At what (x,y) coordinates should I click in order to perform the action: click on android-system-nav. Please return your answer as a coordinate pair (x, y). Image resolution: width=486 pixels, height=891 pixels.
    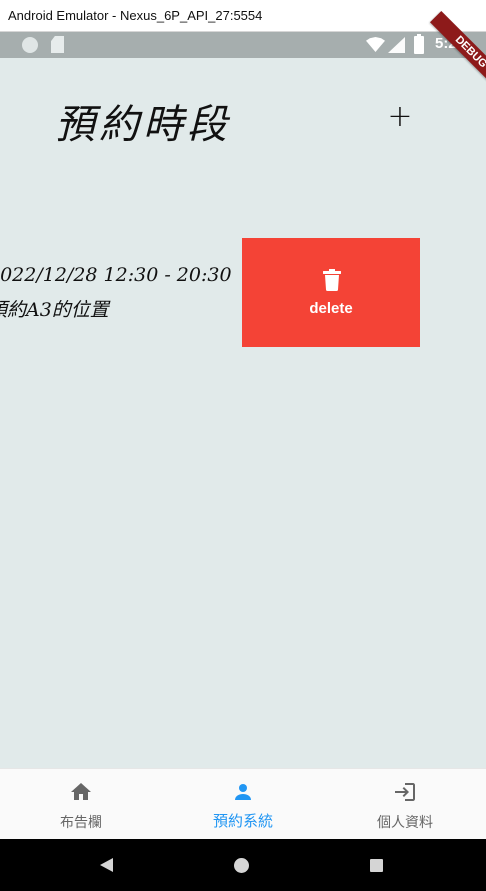
    Looking at the image, I should click on (243, 865).